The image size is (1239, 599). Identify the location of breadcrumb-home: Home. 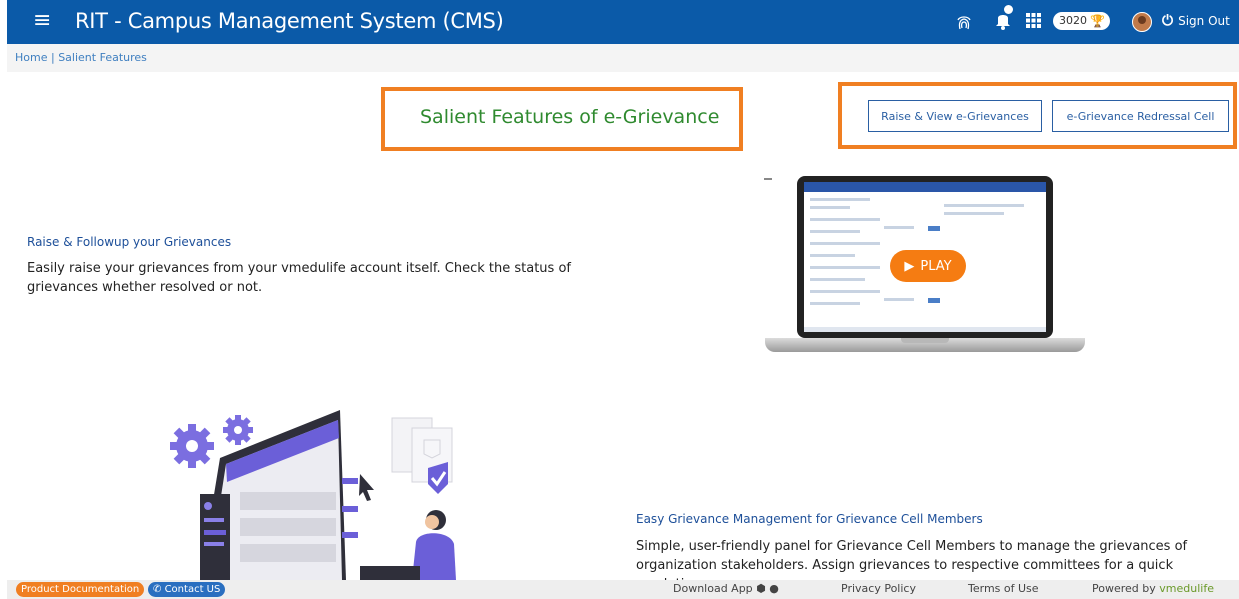
(31, 57).